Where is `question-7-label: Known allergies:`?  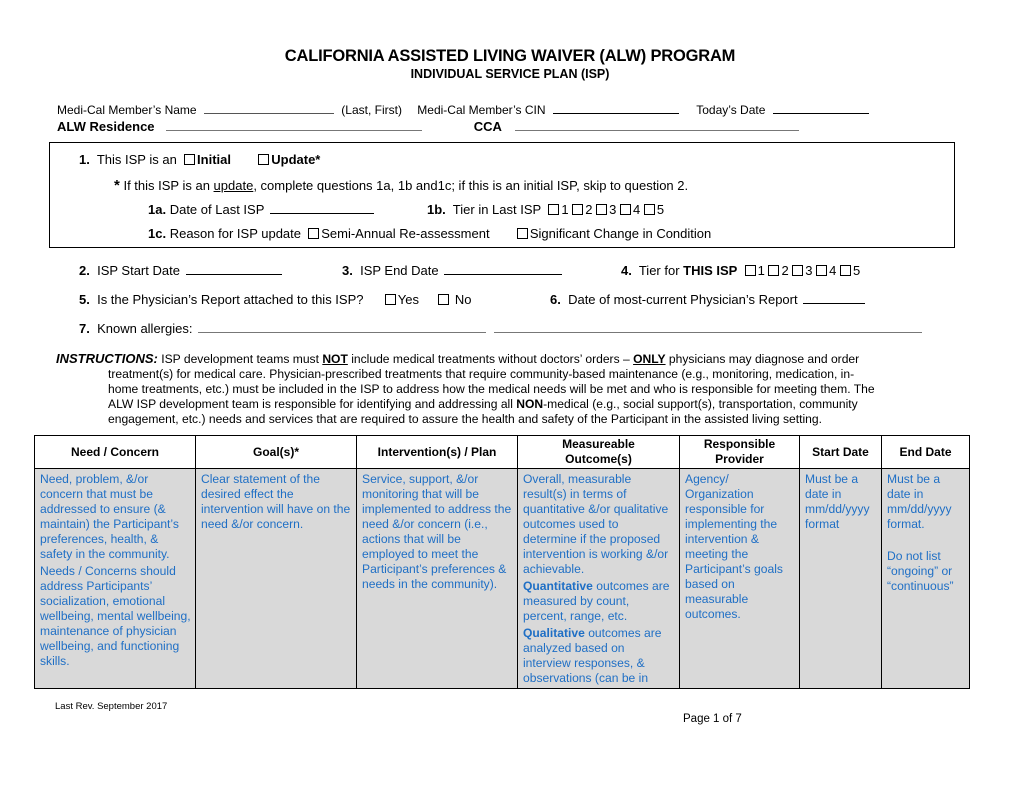 question-7-label: Known allergies: is located at coordinates (145, 328).